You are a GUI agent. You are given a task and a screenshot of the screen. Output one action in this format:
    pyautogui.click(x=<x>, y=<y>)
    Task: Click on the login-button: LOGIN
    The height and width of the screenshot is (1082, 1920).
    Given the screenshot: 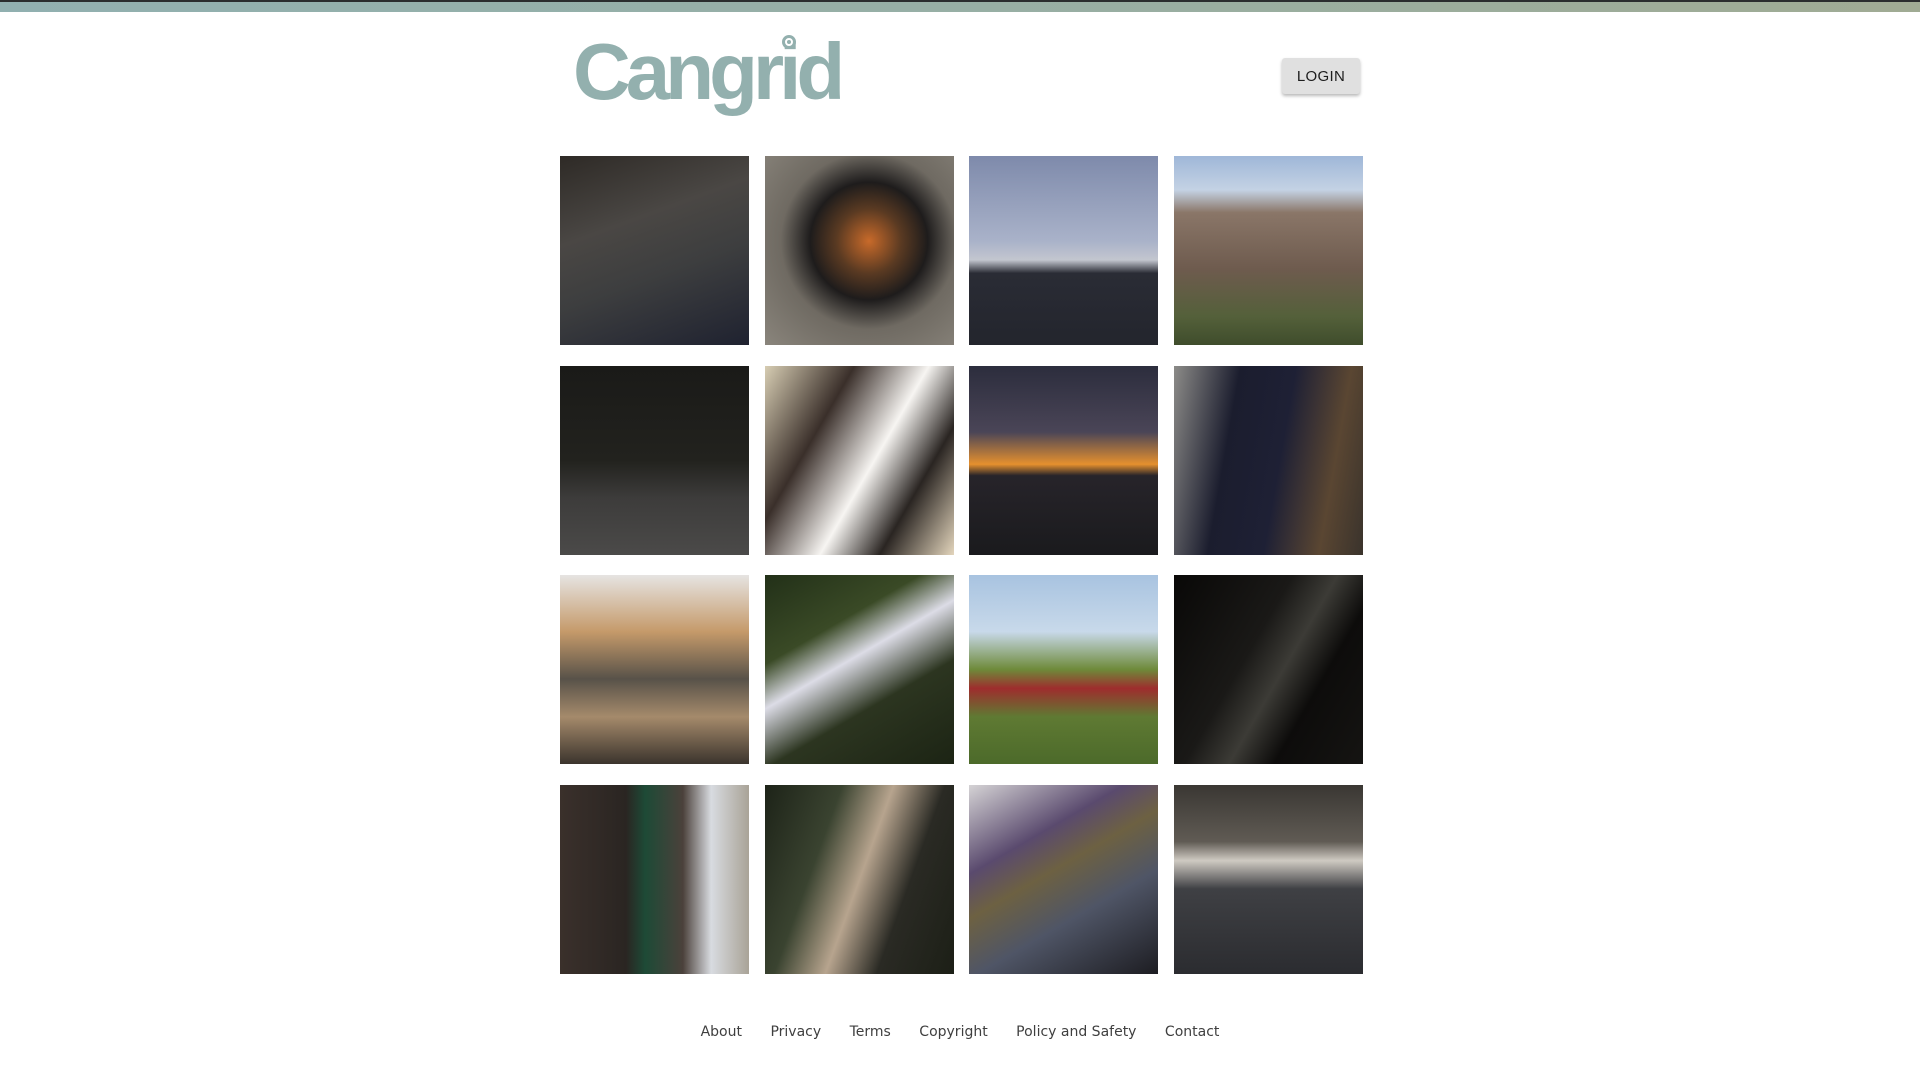 What is the action you would take?
    pyautogui.click(x=1321, y=76)
    